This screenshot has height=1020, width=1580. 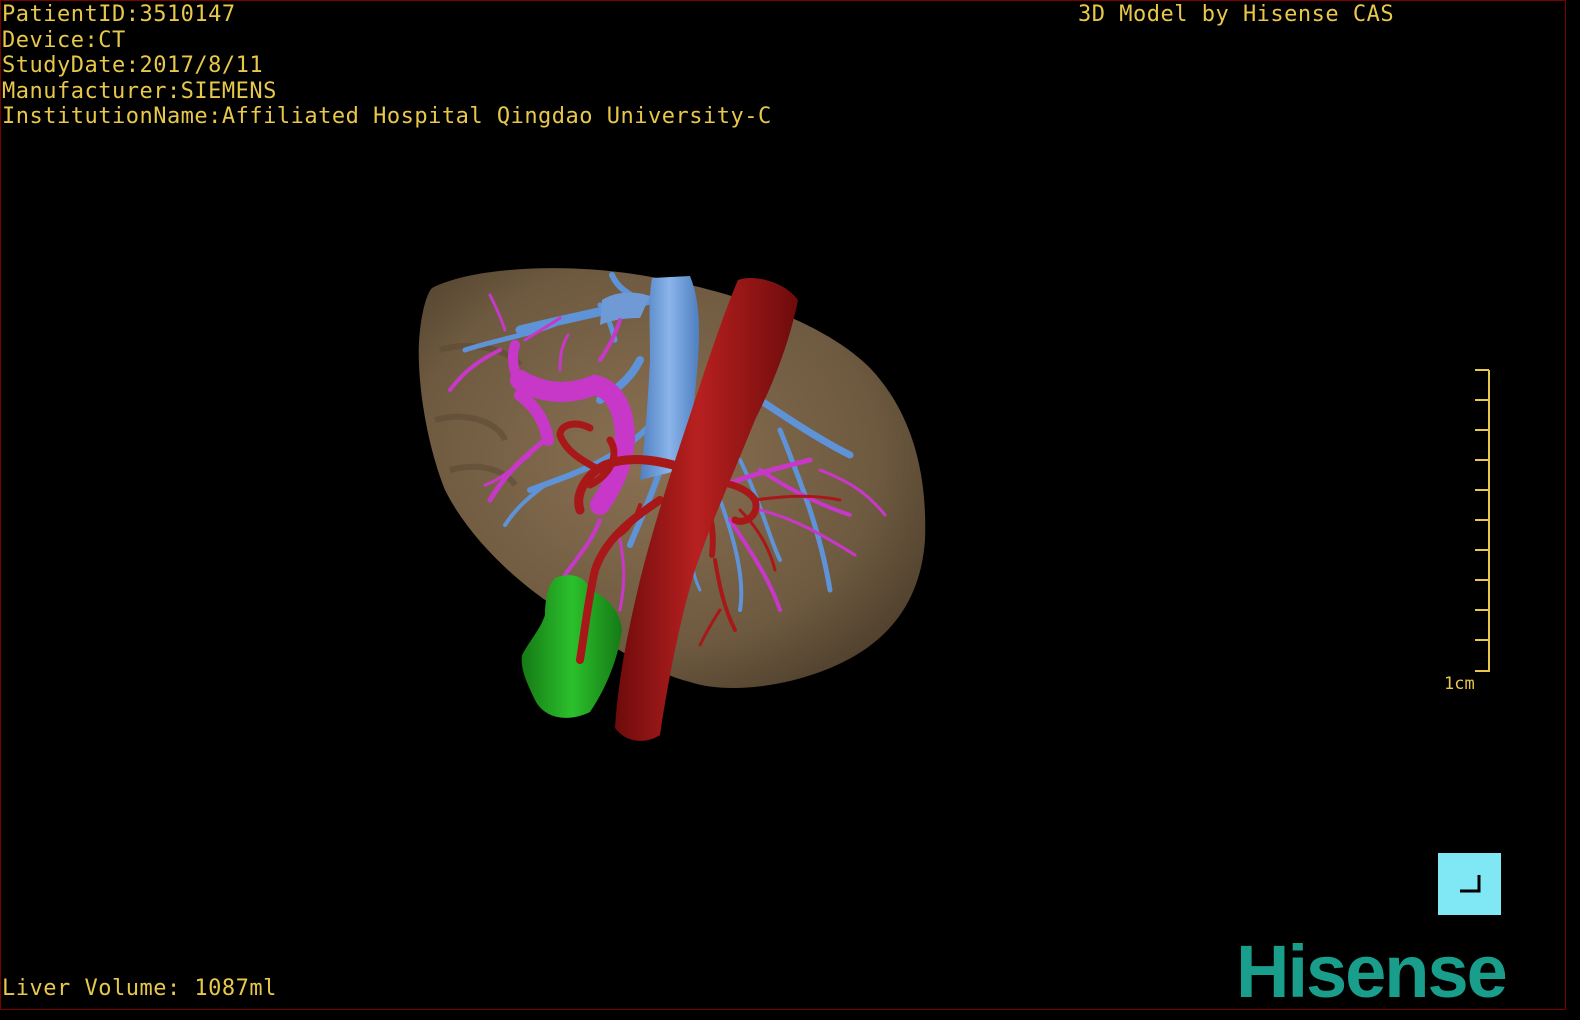 What do you see at coordinates (139, 988) in the screenshot?
I see `liver-volume-readout: Liver Volume: 1087ml` at bounding box center [139, 988].